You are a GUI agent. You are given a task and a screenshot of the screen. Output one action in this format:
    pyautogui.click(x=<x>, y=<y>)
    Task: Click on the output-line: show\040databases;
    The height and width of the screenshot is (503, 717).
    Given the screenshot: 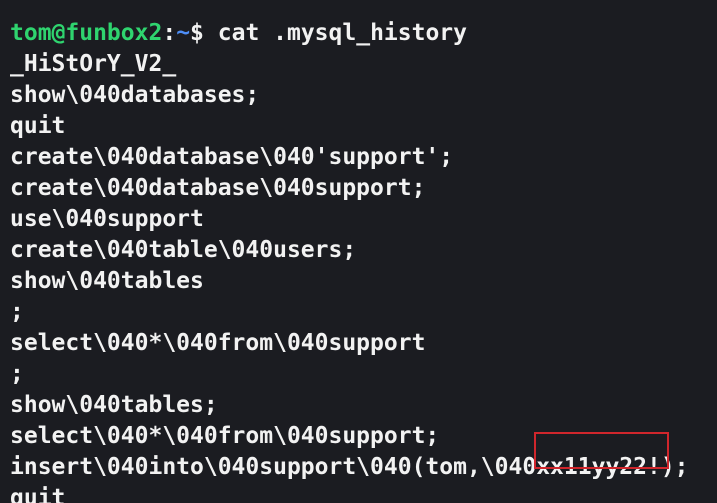 What is the action you would take?
    pyautogui.click(x=135, y=95)
    